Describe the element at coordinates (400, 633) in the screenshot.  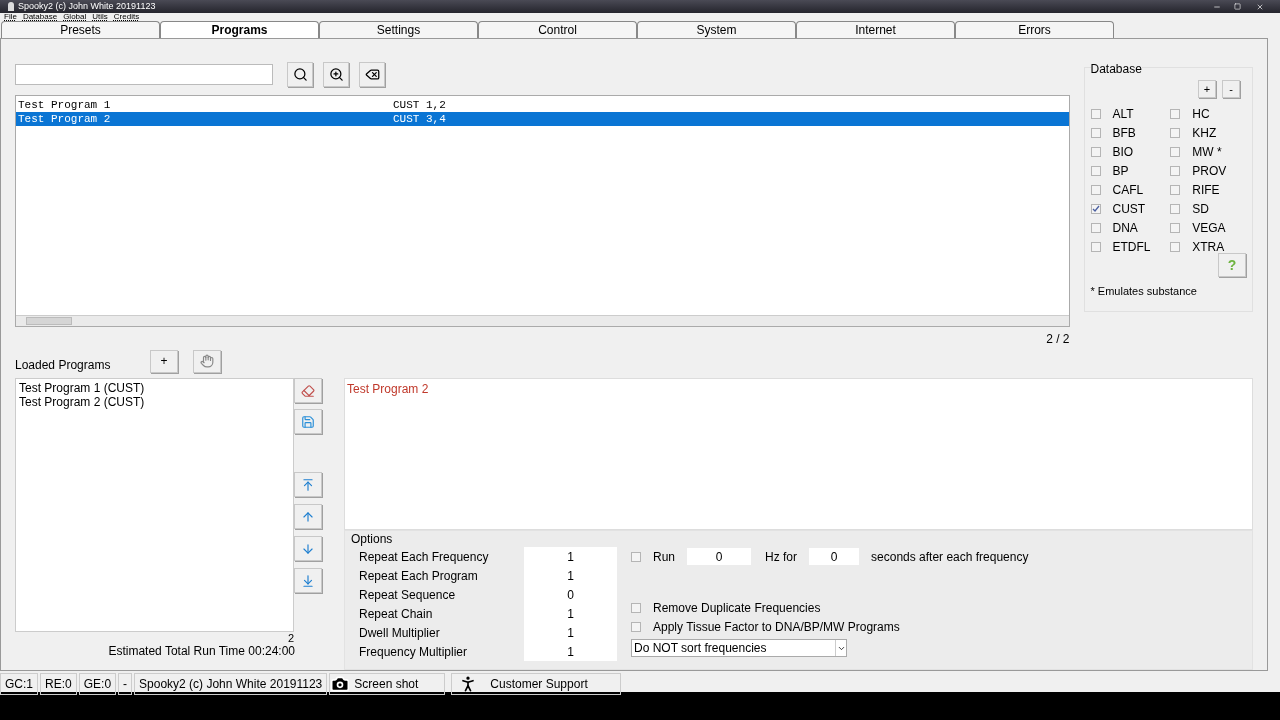
I see `option-label: Dwell Multiplier` at that location.